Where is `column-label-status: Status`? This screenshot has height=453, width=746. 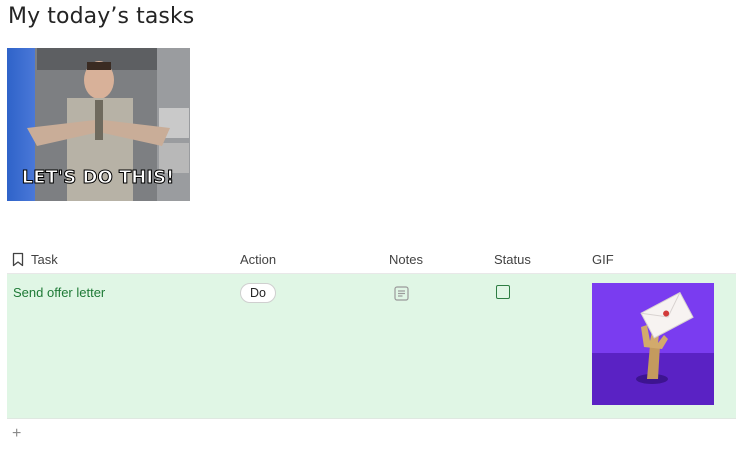 column-label-status: Status is located at coordinates (512, 259).